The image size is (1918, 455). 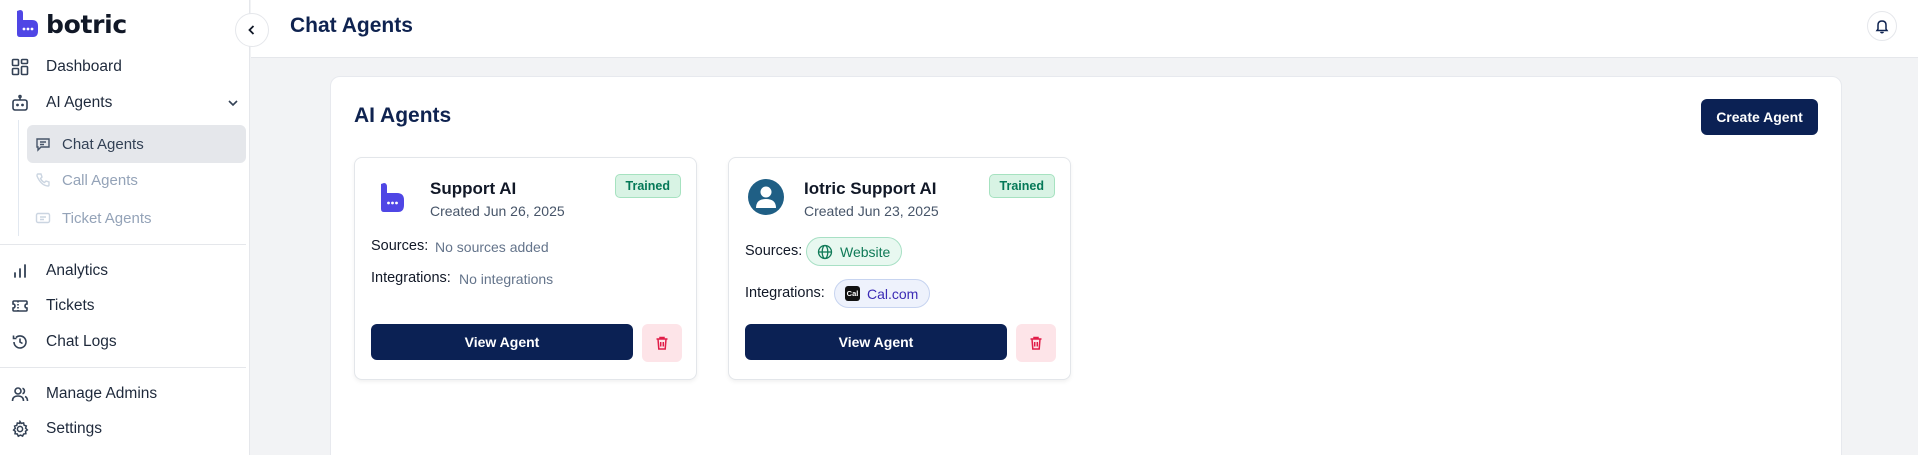 I want to click on sidebar-item-chat-logs: Chat Logs, so click(x=125, y=342).